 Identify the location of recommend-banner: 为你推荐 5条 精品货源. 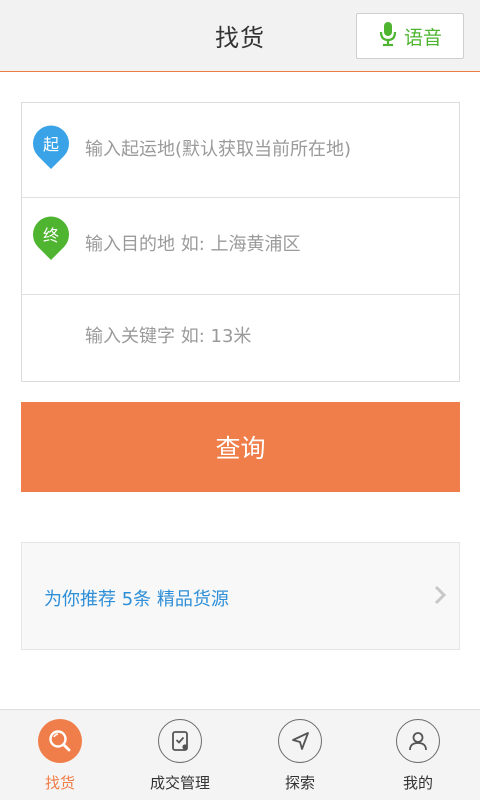
(240, 596).